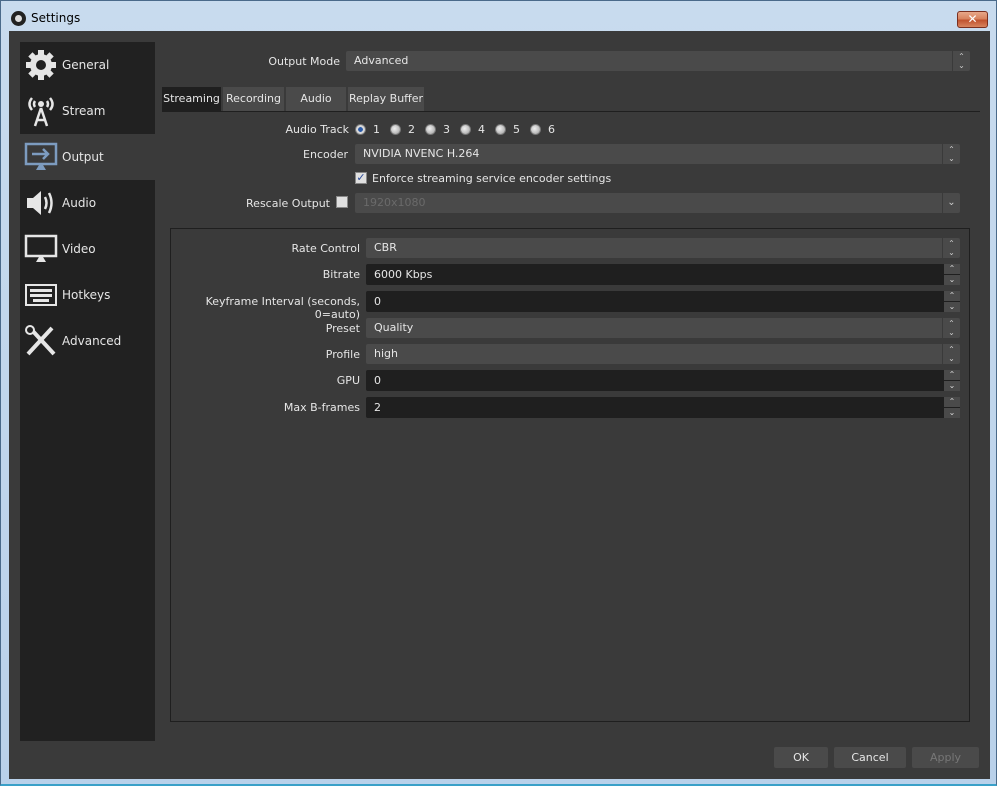  I want to click on audio-track-option-label: 4, so click(481, 129).